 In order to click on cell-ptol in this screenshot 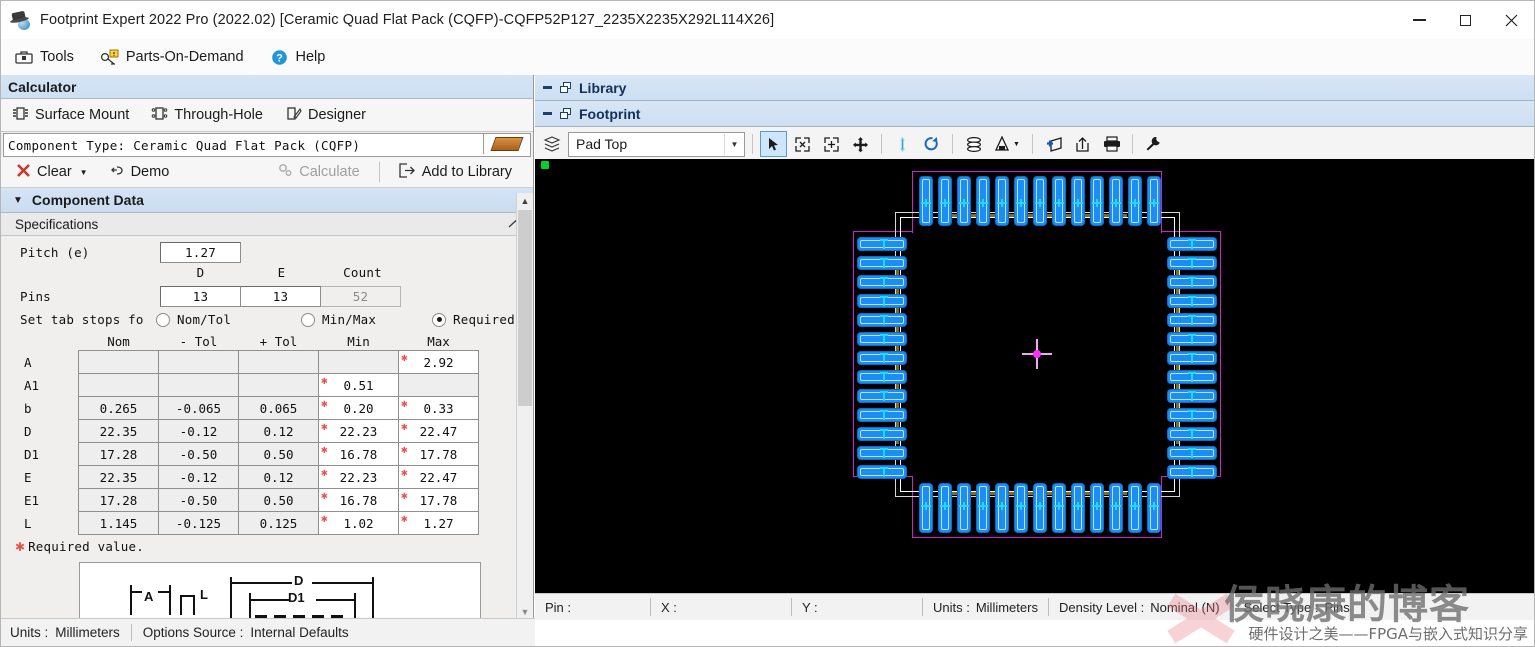, I will do `click(278, 362)`.